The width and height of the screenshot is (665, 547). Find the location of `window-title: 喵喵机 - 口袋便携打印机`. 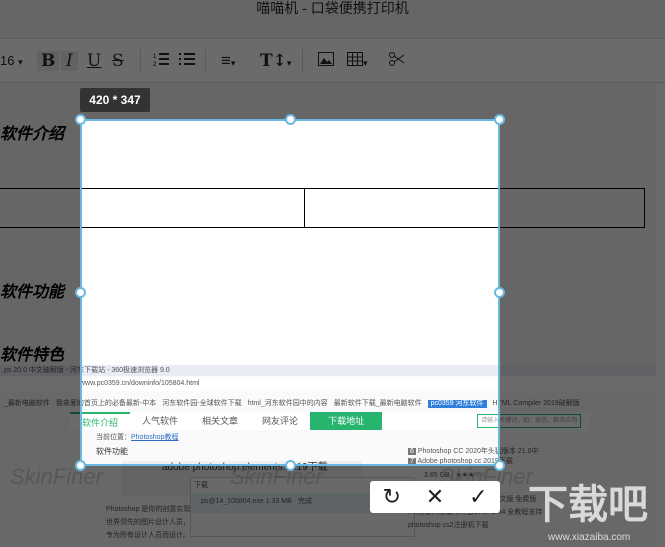

window-title: 喵喵机 - 口袋便携打印机 is located at coordinates (332, 8).